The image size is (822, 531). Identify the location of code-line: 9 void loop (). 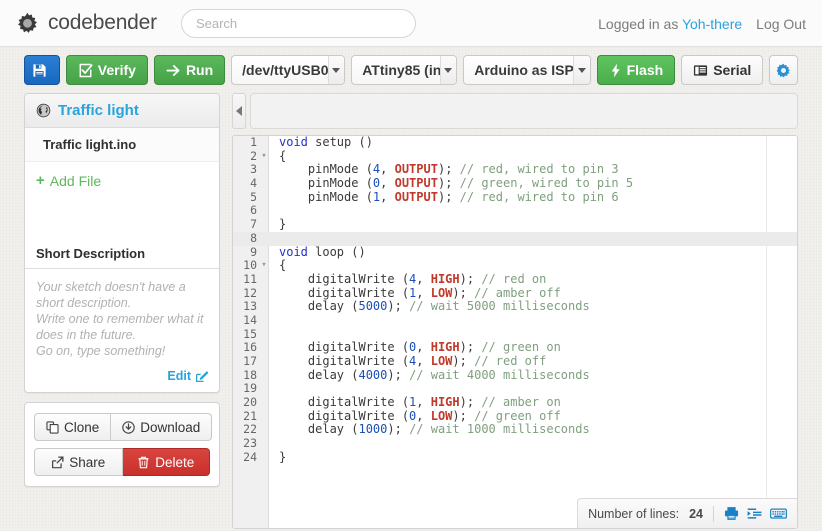
(515, 252).